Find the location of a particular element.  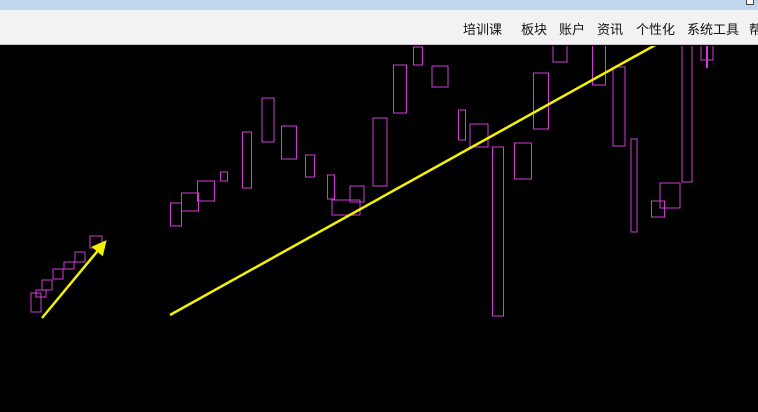

menu-bar: 培训课 板块 账户 资讯 个性化 系统工具 帮 is located at coordinates (379, 27).